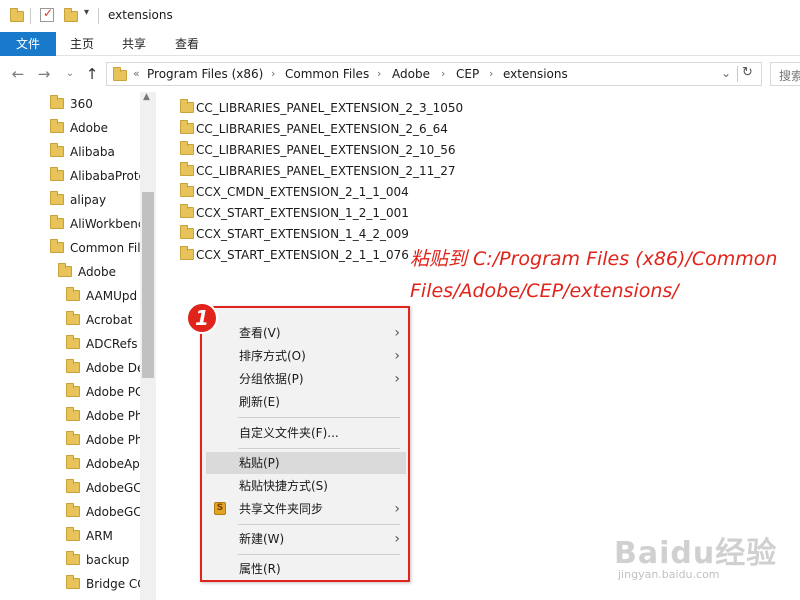  I want to click on breadcrumb-program-files: Program Files (x86), so click(205, 74).